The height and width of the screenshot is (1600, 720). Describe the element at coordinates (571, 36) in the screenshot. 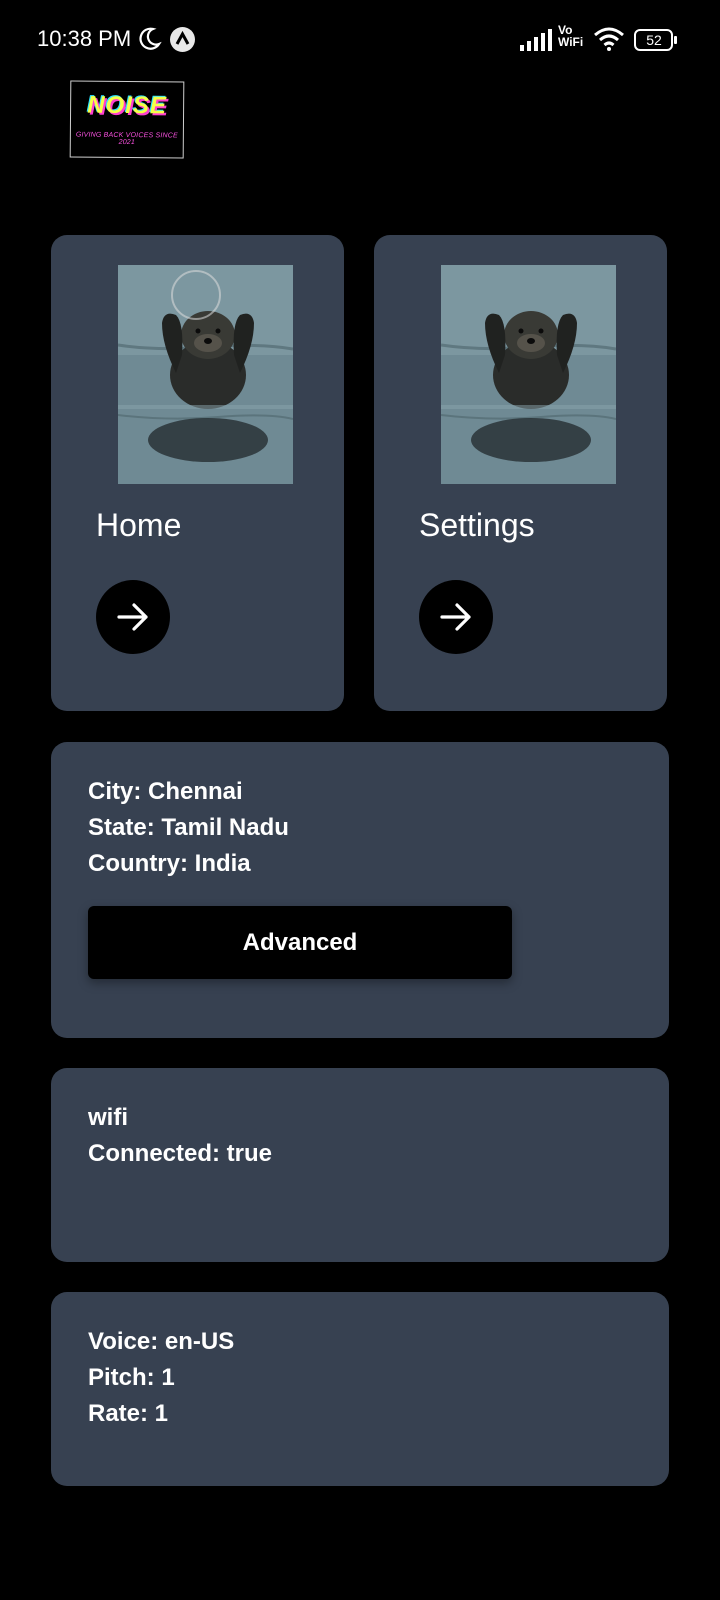

I see `vowifi-label: Vo WiFi` at that location.